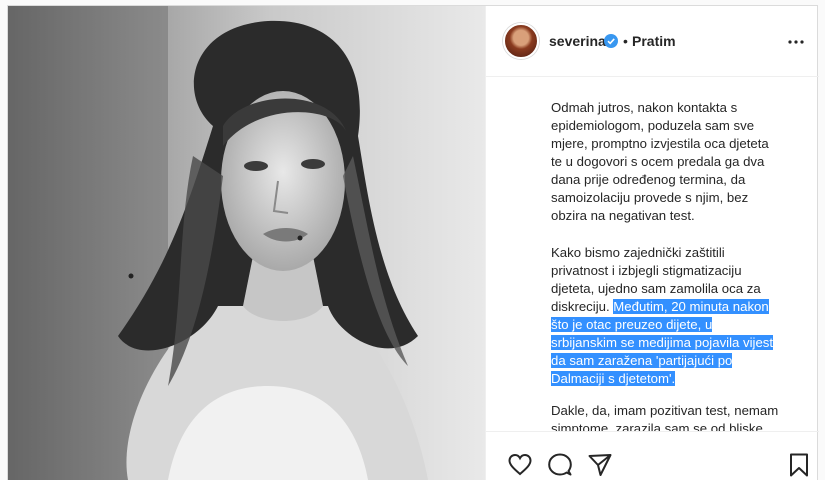  Describe the element at coordinates (520, 465) in the screenshot. I see `heart-icon` at that location.